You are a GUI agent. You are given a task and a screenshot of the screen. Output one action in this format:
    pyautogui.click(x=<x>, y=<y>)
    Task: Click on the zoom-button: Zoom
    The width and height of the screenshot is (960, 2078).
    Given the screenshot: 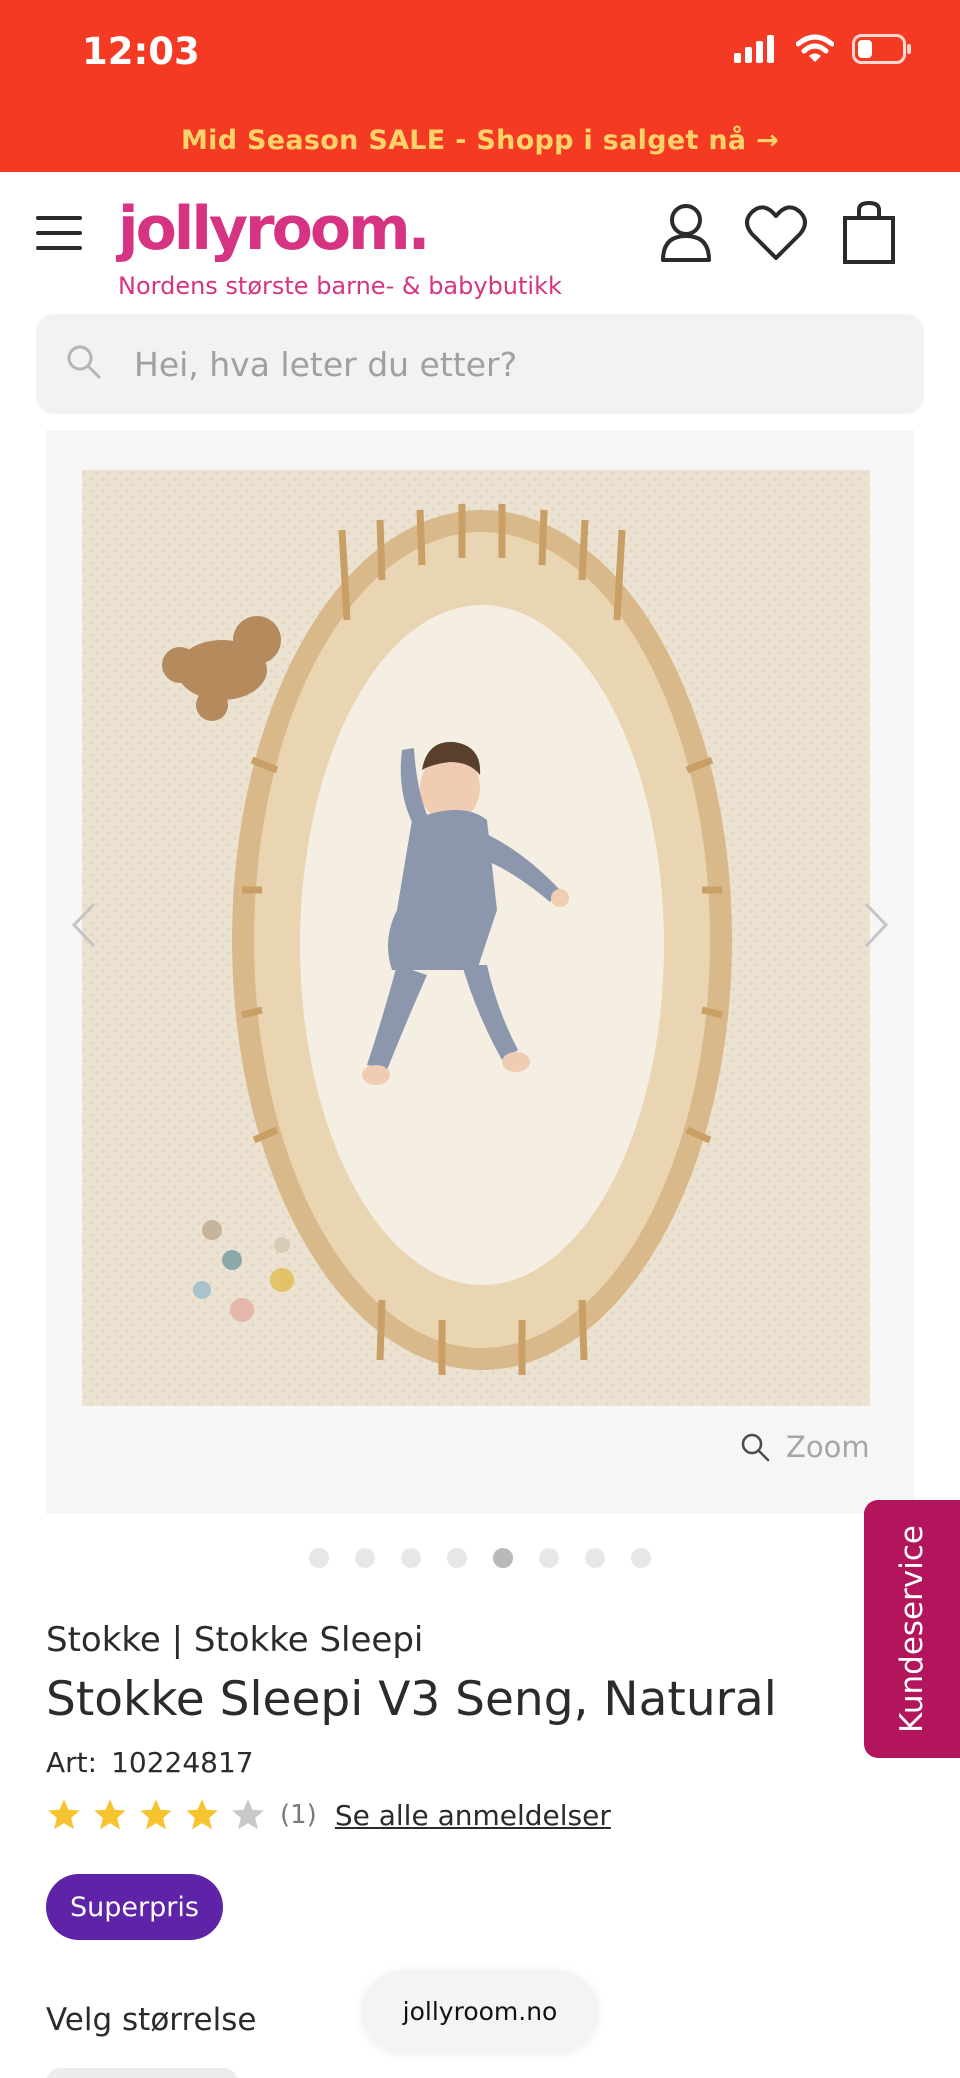 What is the action you would take?
    pyautogui.click(x=805, y=1447)
    